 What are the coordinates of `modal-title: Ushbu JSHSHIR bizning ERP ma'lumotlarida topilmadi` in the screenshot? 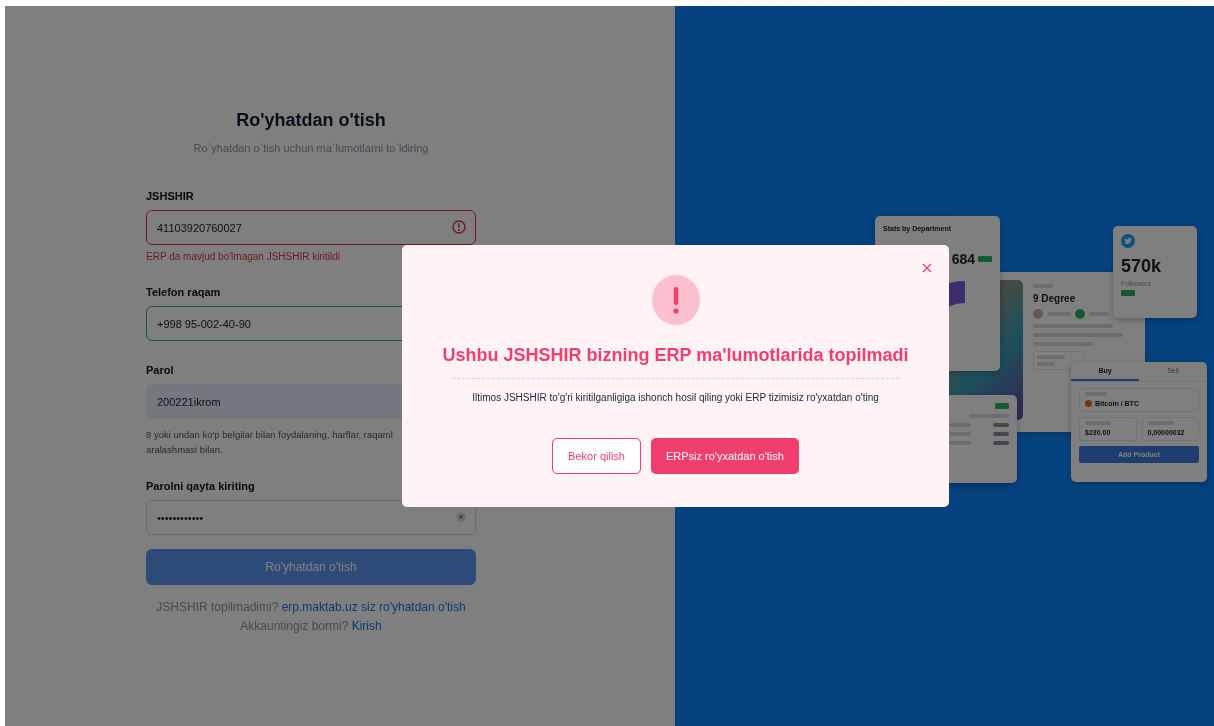 It's located at (675, 355).